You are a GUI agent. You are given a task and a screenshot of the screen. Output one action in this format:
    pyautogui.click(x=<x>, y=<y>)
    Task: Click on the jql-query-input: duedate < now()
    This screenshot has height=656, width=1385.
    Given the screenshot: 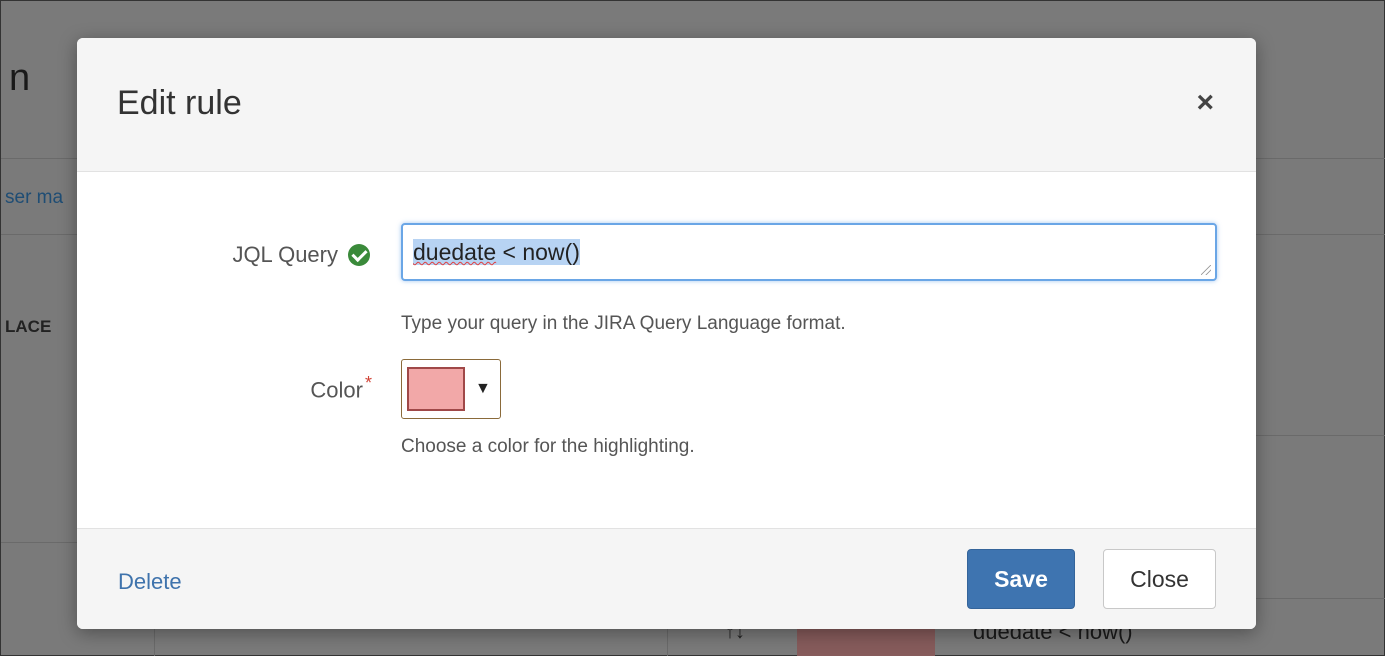 What is the action you would take?
    pyautogui.click(x=809, y=252)
    